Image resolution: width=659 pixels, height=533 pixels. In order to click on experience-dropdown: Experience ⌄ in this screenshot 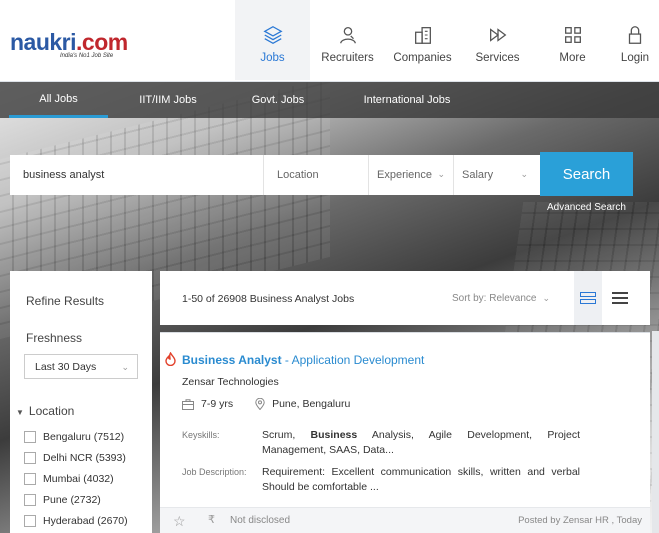, I will do `click(411, 175)`.